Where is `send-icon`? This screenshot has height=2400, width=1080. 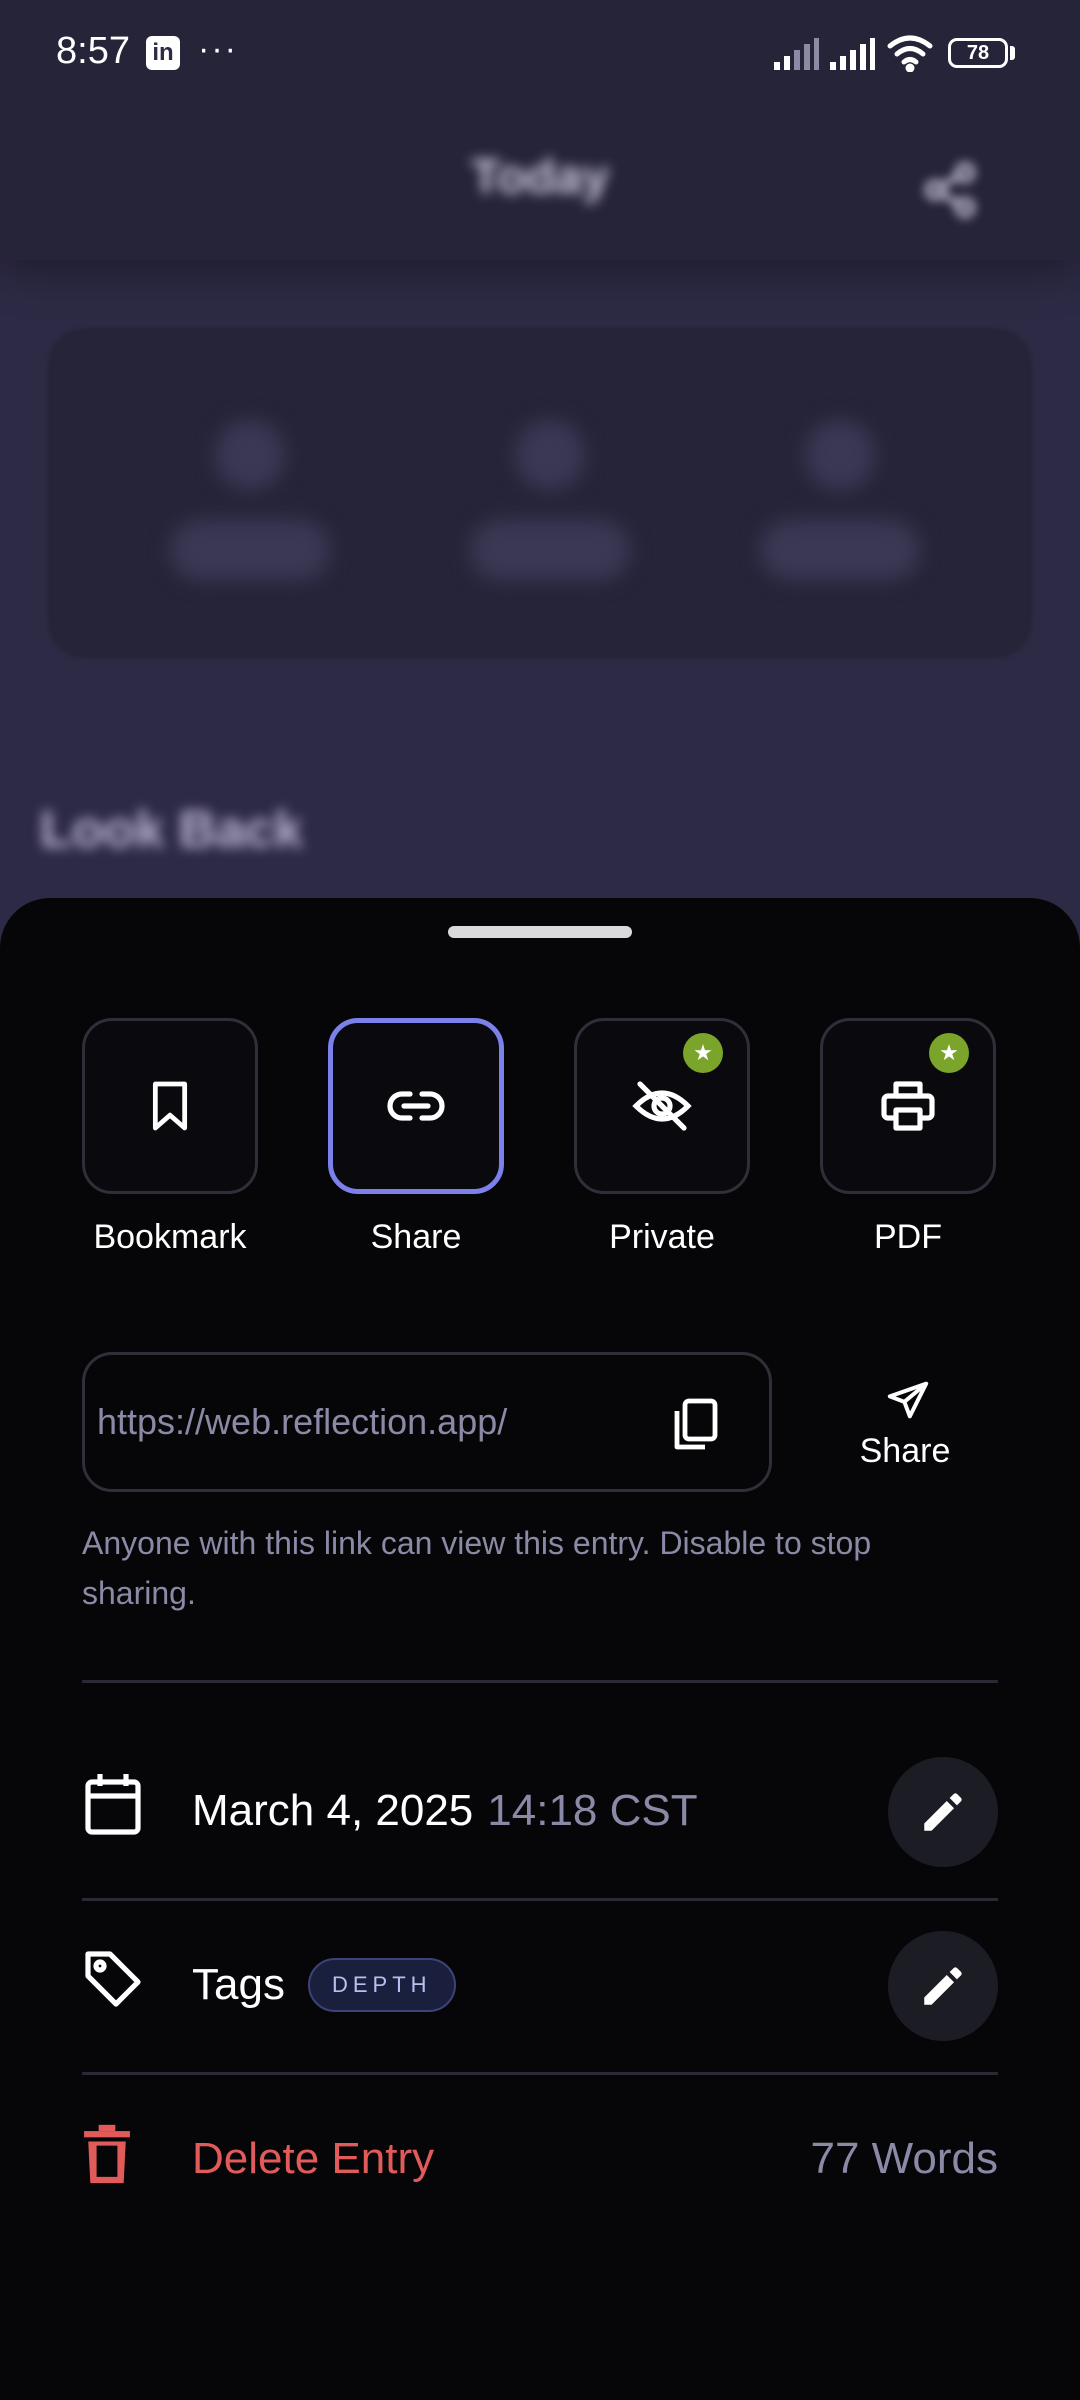 send-icon is located at coordinates (908, 1400).